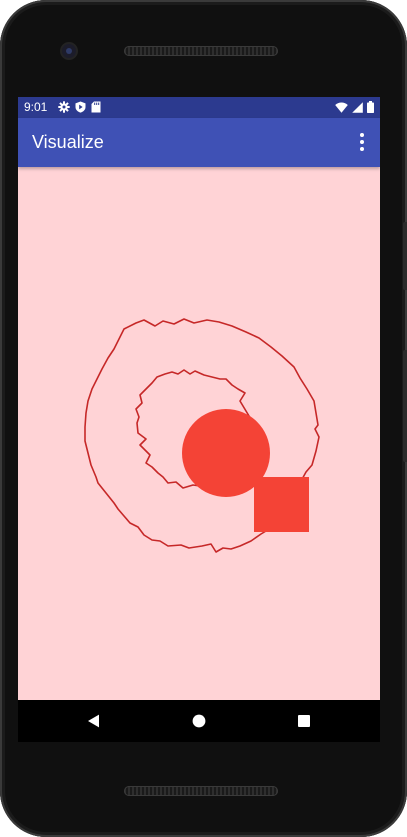 The height and width of the screenshot is (837, 407). I want to click on status-time: 9:01, so click(36, 107).